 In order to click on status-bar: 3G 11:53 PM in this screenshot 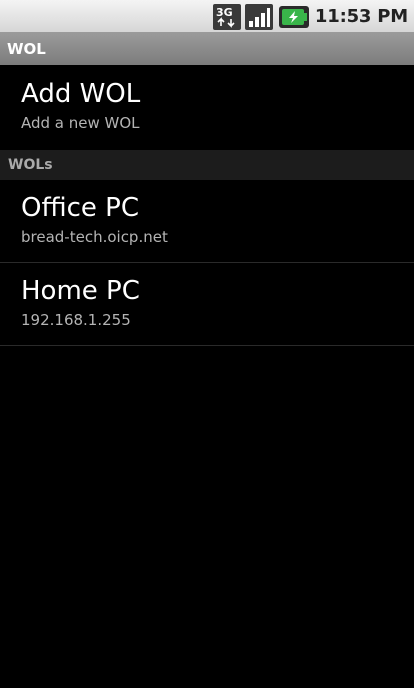, I will do `click(207, 16)`.